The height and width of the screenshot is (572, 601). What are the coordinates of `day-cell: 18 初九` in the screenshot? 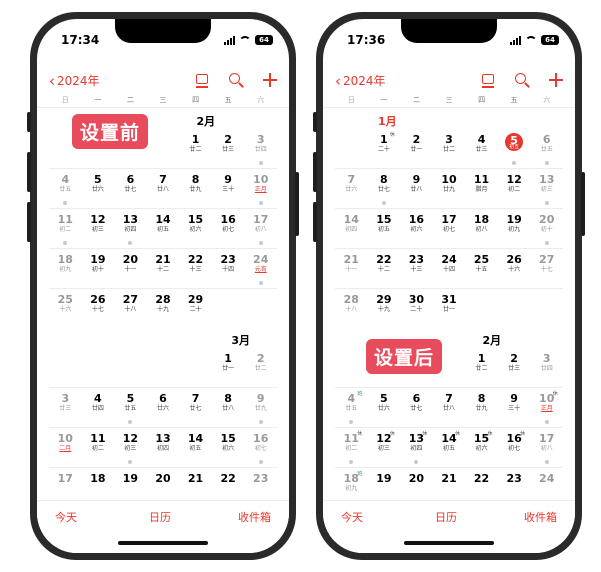 It's located at (65, 268).